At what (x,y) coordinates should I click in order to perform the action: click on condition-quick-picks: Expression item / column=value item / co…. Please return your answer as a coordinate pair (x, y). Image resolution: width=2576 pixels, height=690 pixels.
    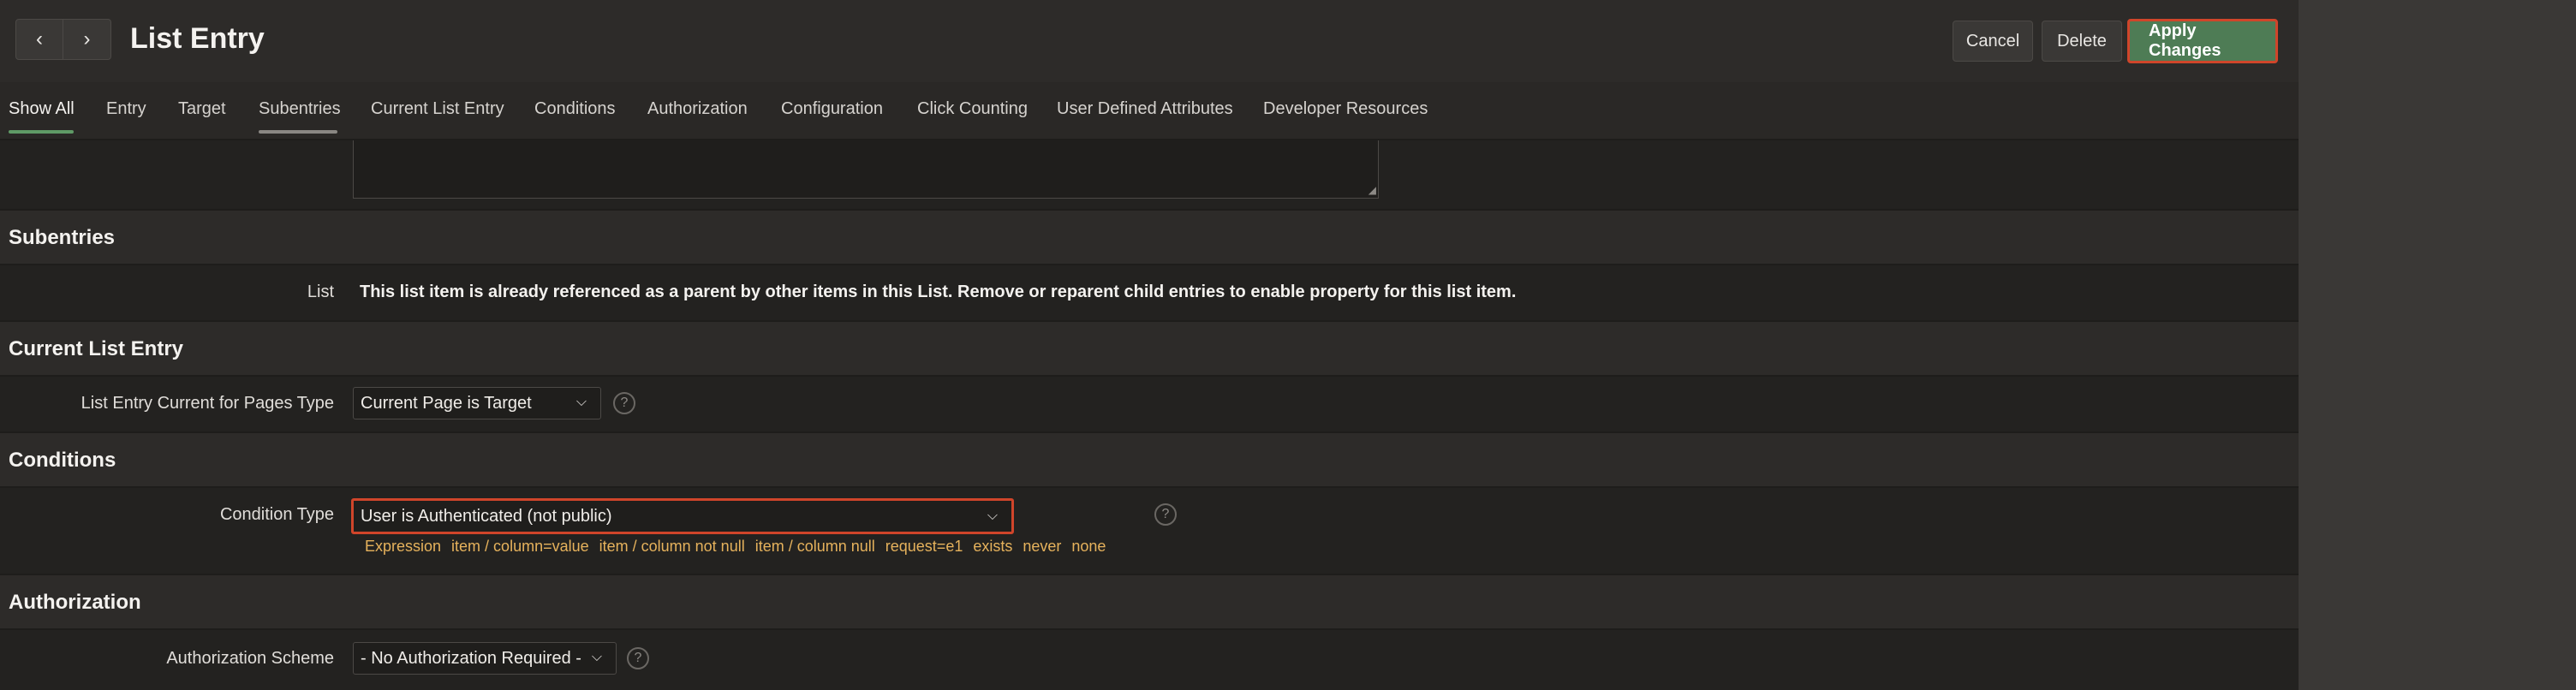
    Looking at the image, I should click on (741, 547).